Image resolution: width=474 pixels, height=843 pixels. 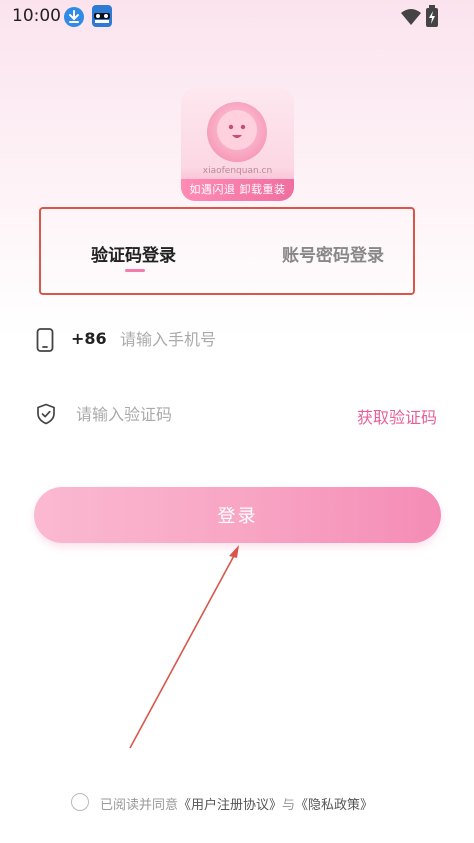 What do you see at coordinates (289, 805) in the screenshot?
I see `agreement-joiner: 与` at bounding box center [289, 805].